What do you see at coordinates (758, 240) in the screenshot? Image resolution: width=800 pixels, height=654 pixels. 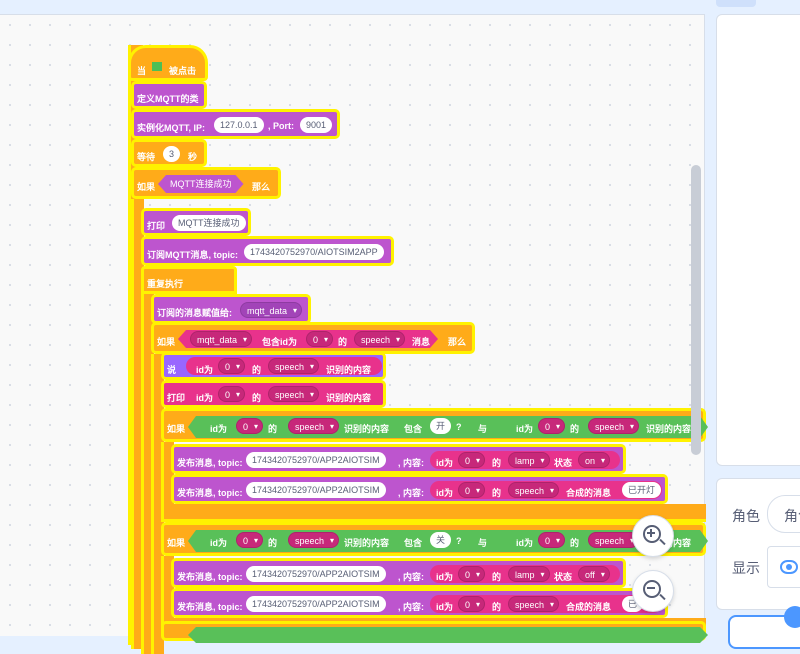 I see `stage-panel` at bounding box center [758, 240].